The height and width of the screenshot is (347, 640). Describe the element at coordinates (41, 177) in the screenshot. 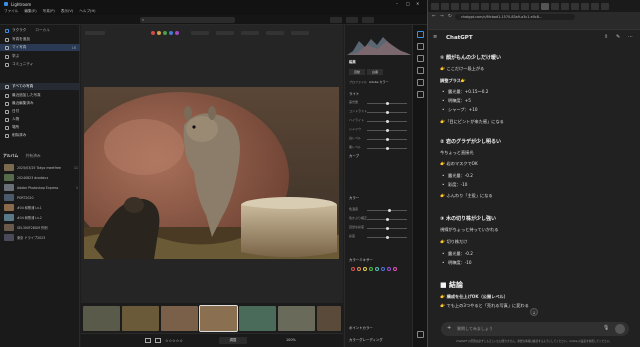

I see `album-item: 20240823 drodolux` at that location.